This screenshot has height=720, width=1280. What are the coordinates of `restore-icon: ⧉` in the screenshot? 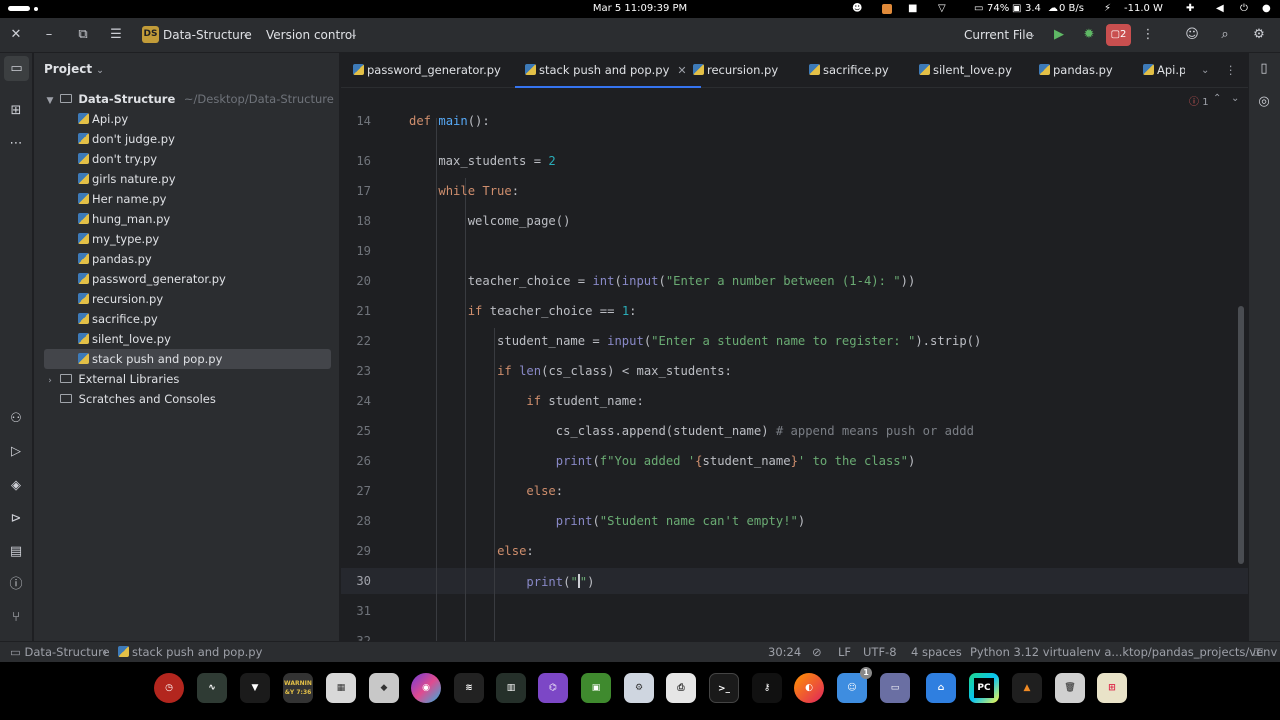 It's located at (83, 35).